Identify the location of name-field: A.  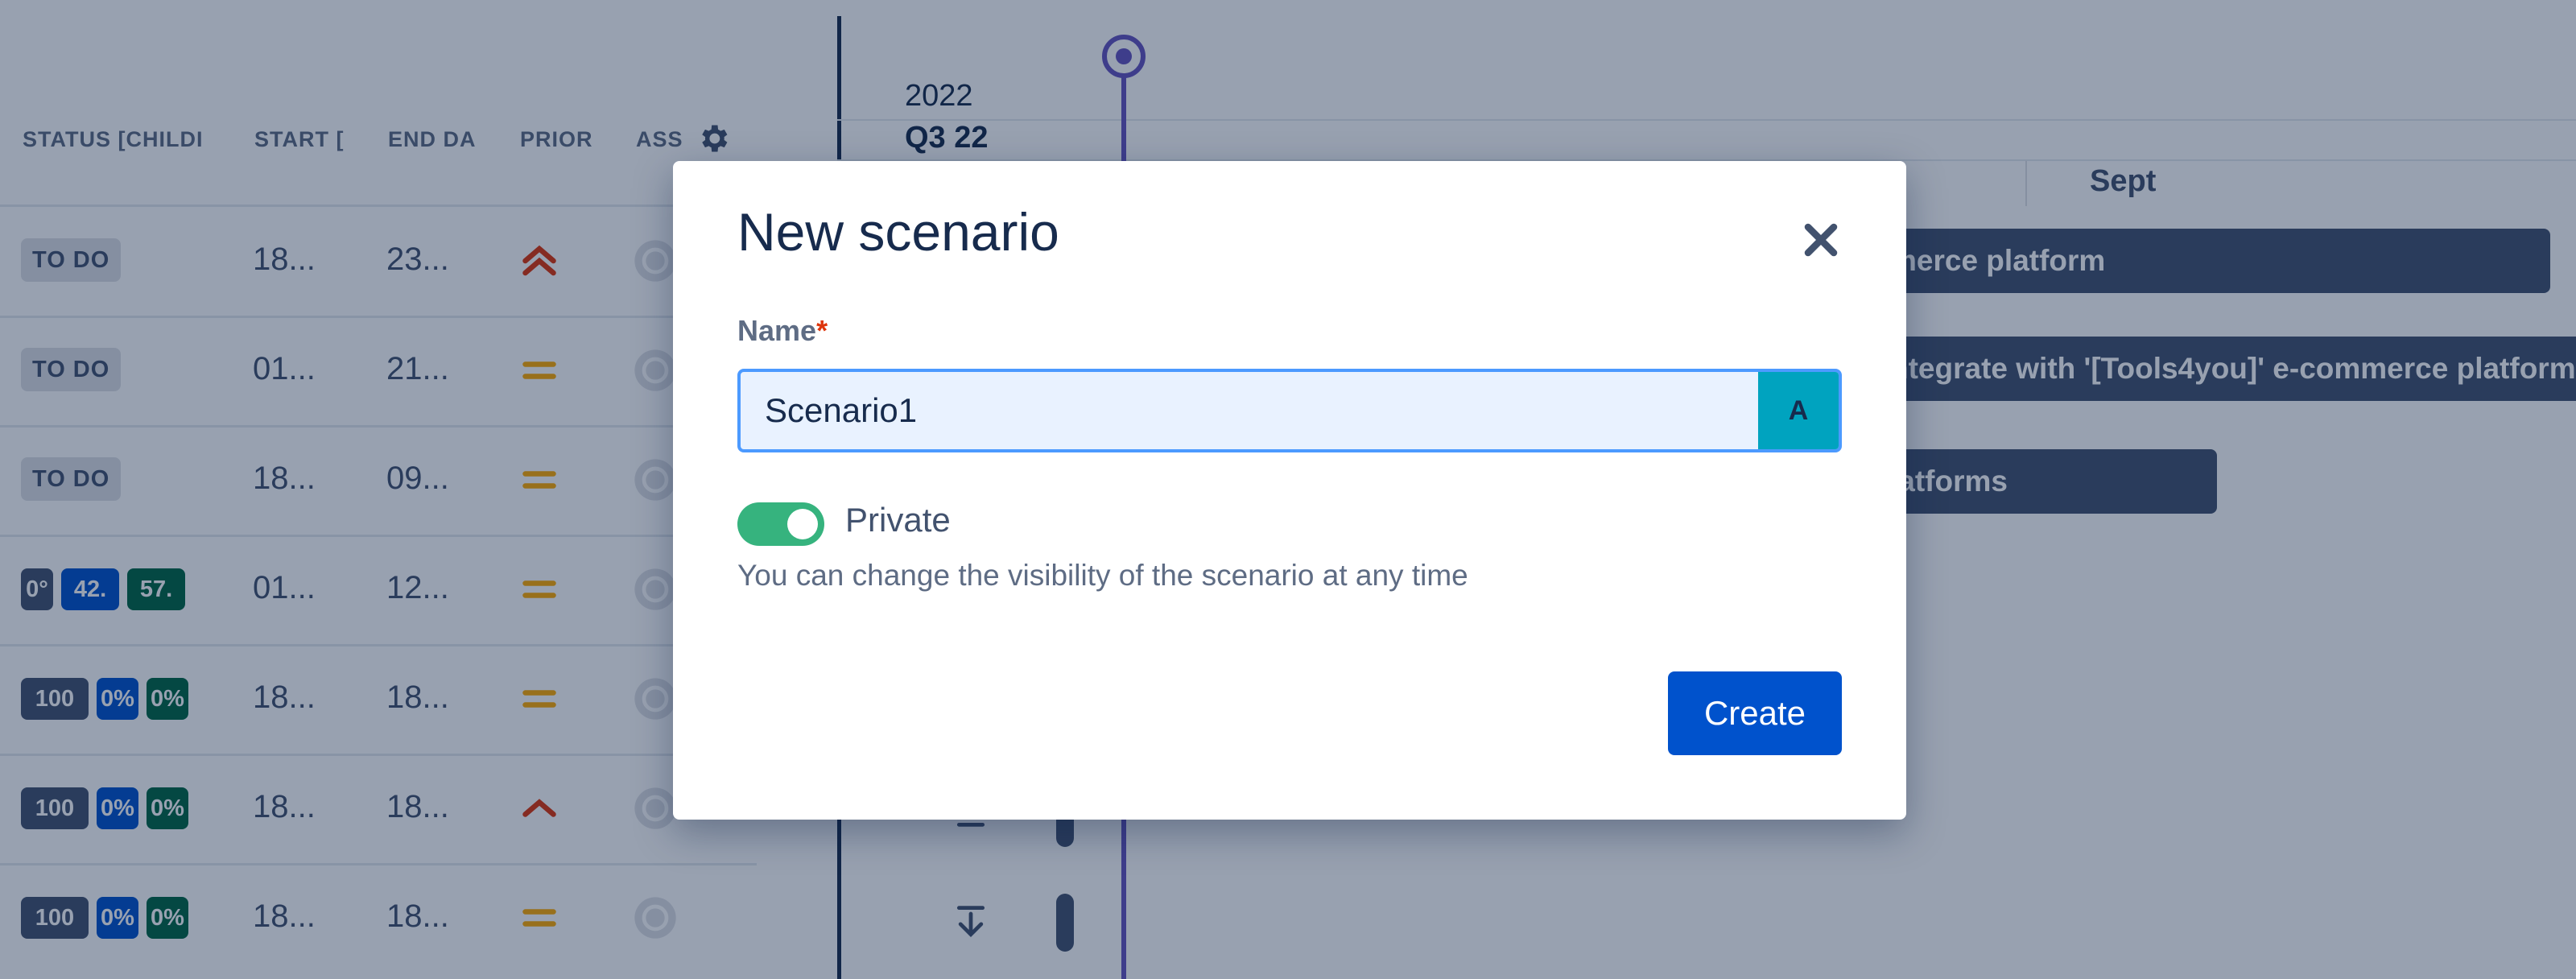
(1289, 410).